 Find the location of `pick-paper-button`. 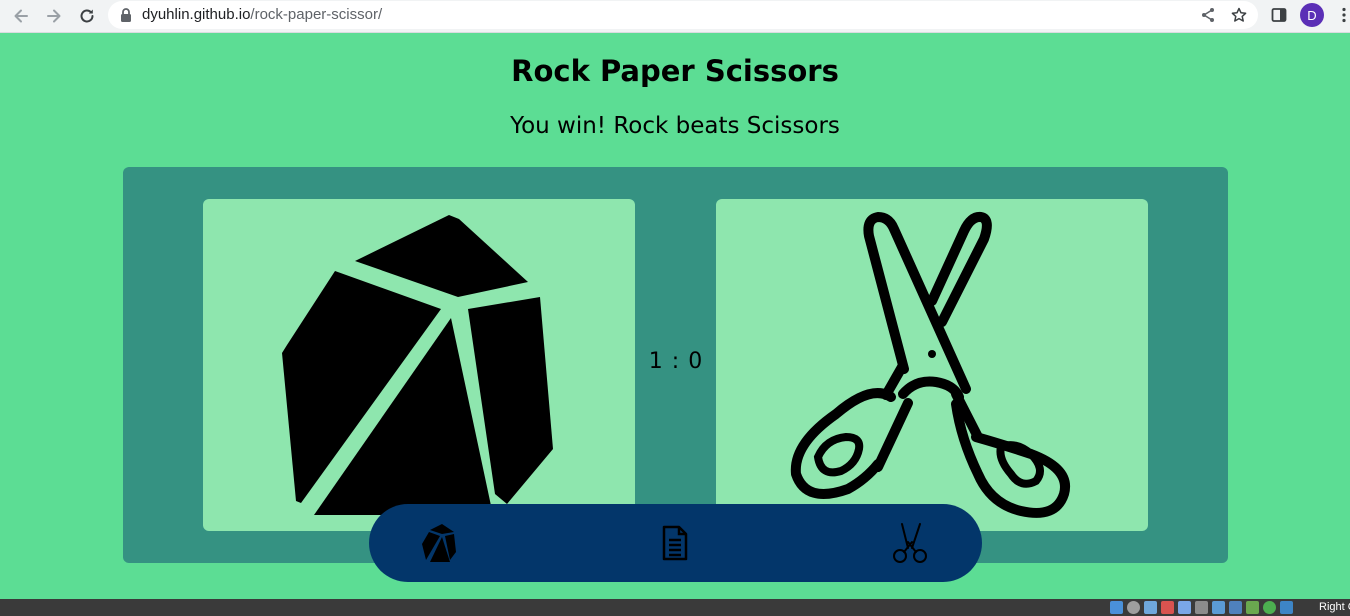

pick-paper-button is located at coordinates (675, 543).